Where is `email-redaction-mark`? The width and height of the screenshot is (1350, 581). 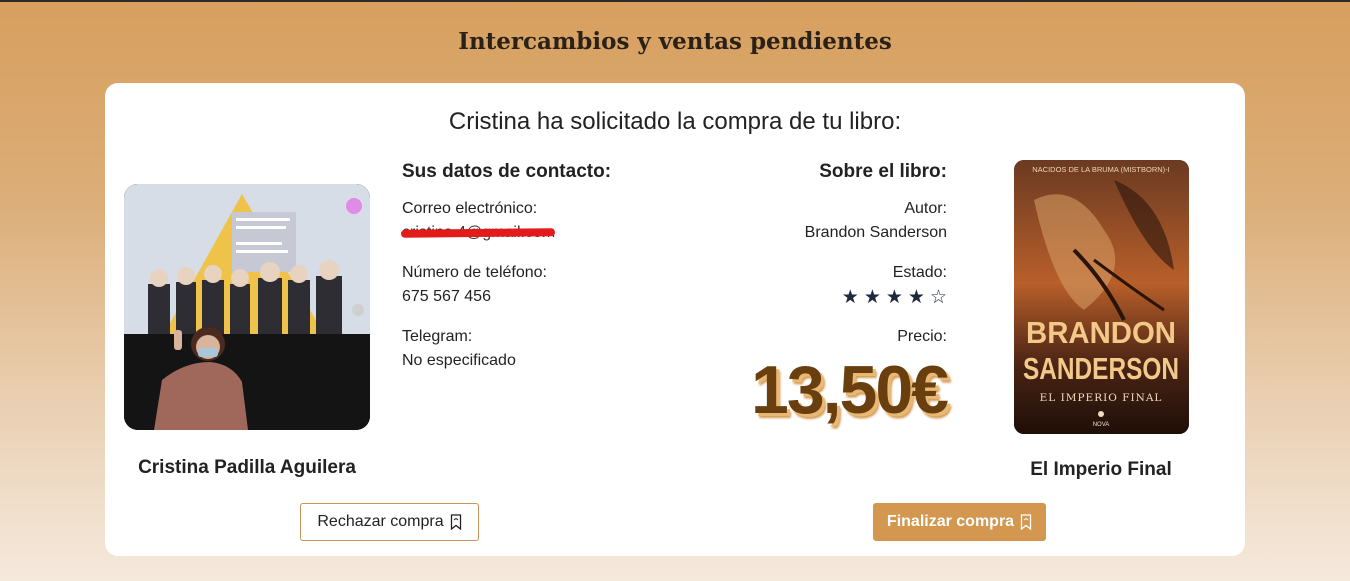 email-redaction-mark is located at coordinates (478, 233).